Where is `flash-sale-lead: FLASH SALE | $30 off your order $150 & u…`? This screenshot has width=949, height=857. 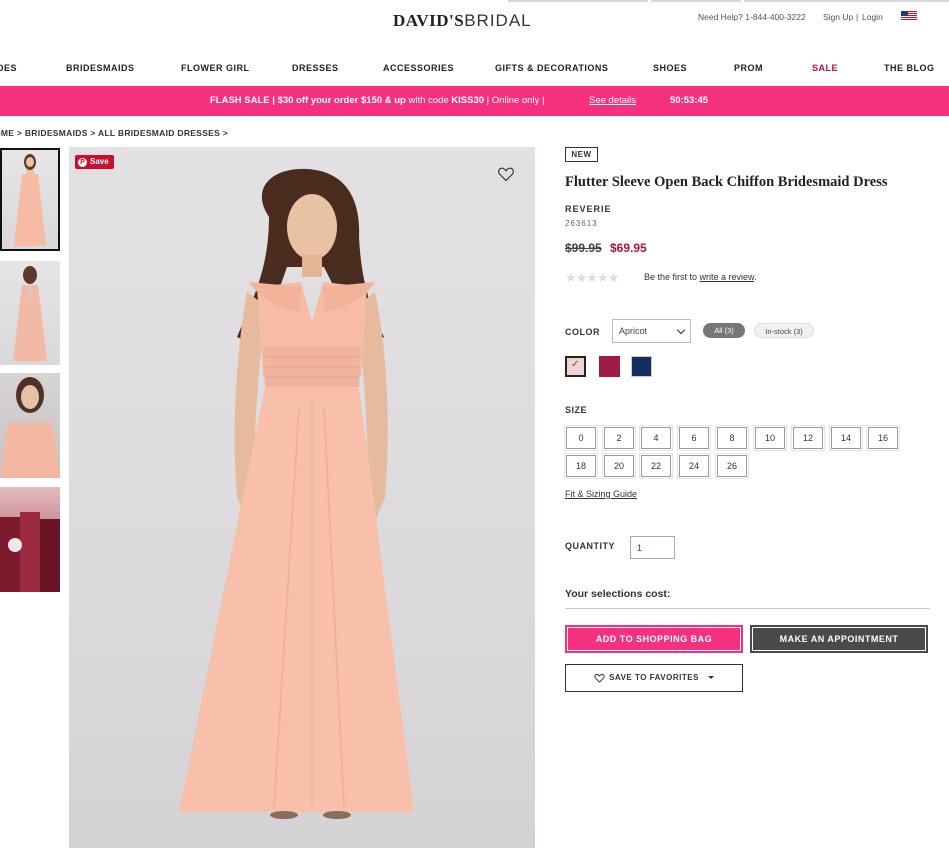 flash-sale-lead: FLASH SALE | $30 off your order $150 & u… is located at coordinates (308, 100).